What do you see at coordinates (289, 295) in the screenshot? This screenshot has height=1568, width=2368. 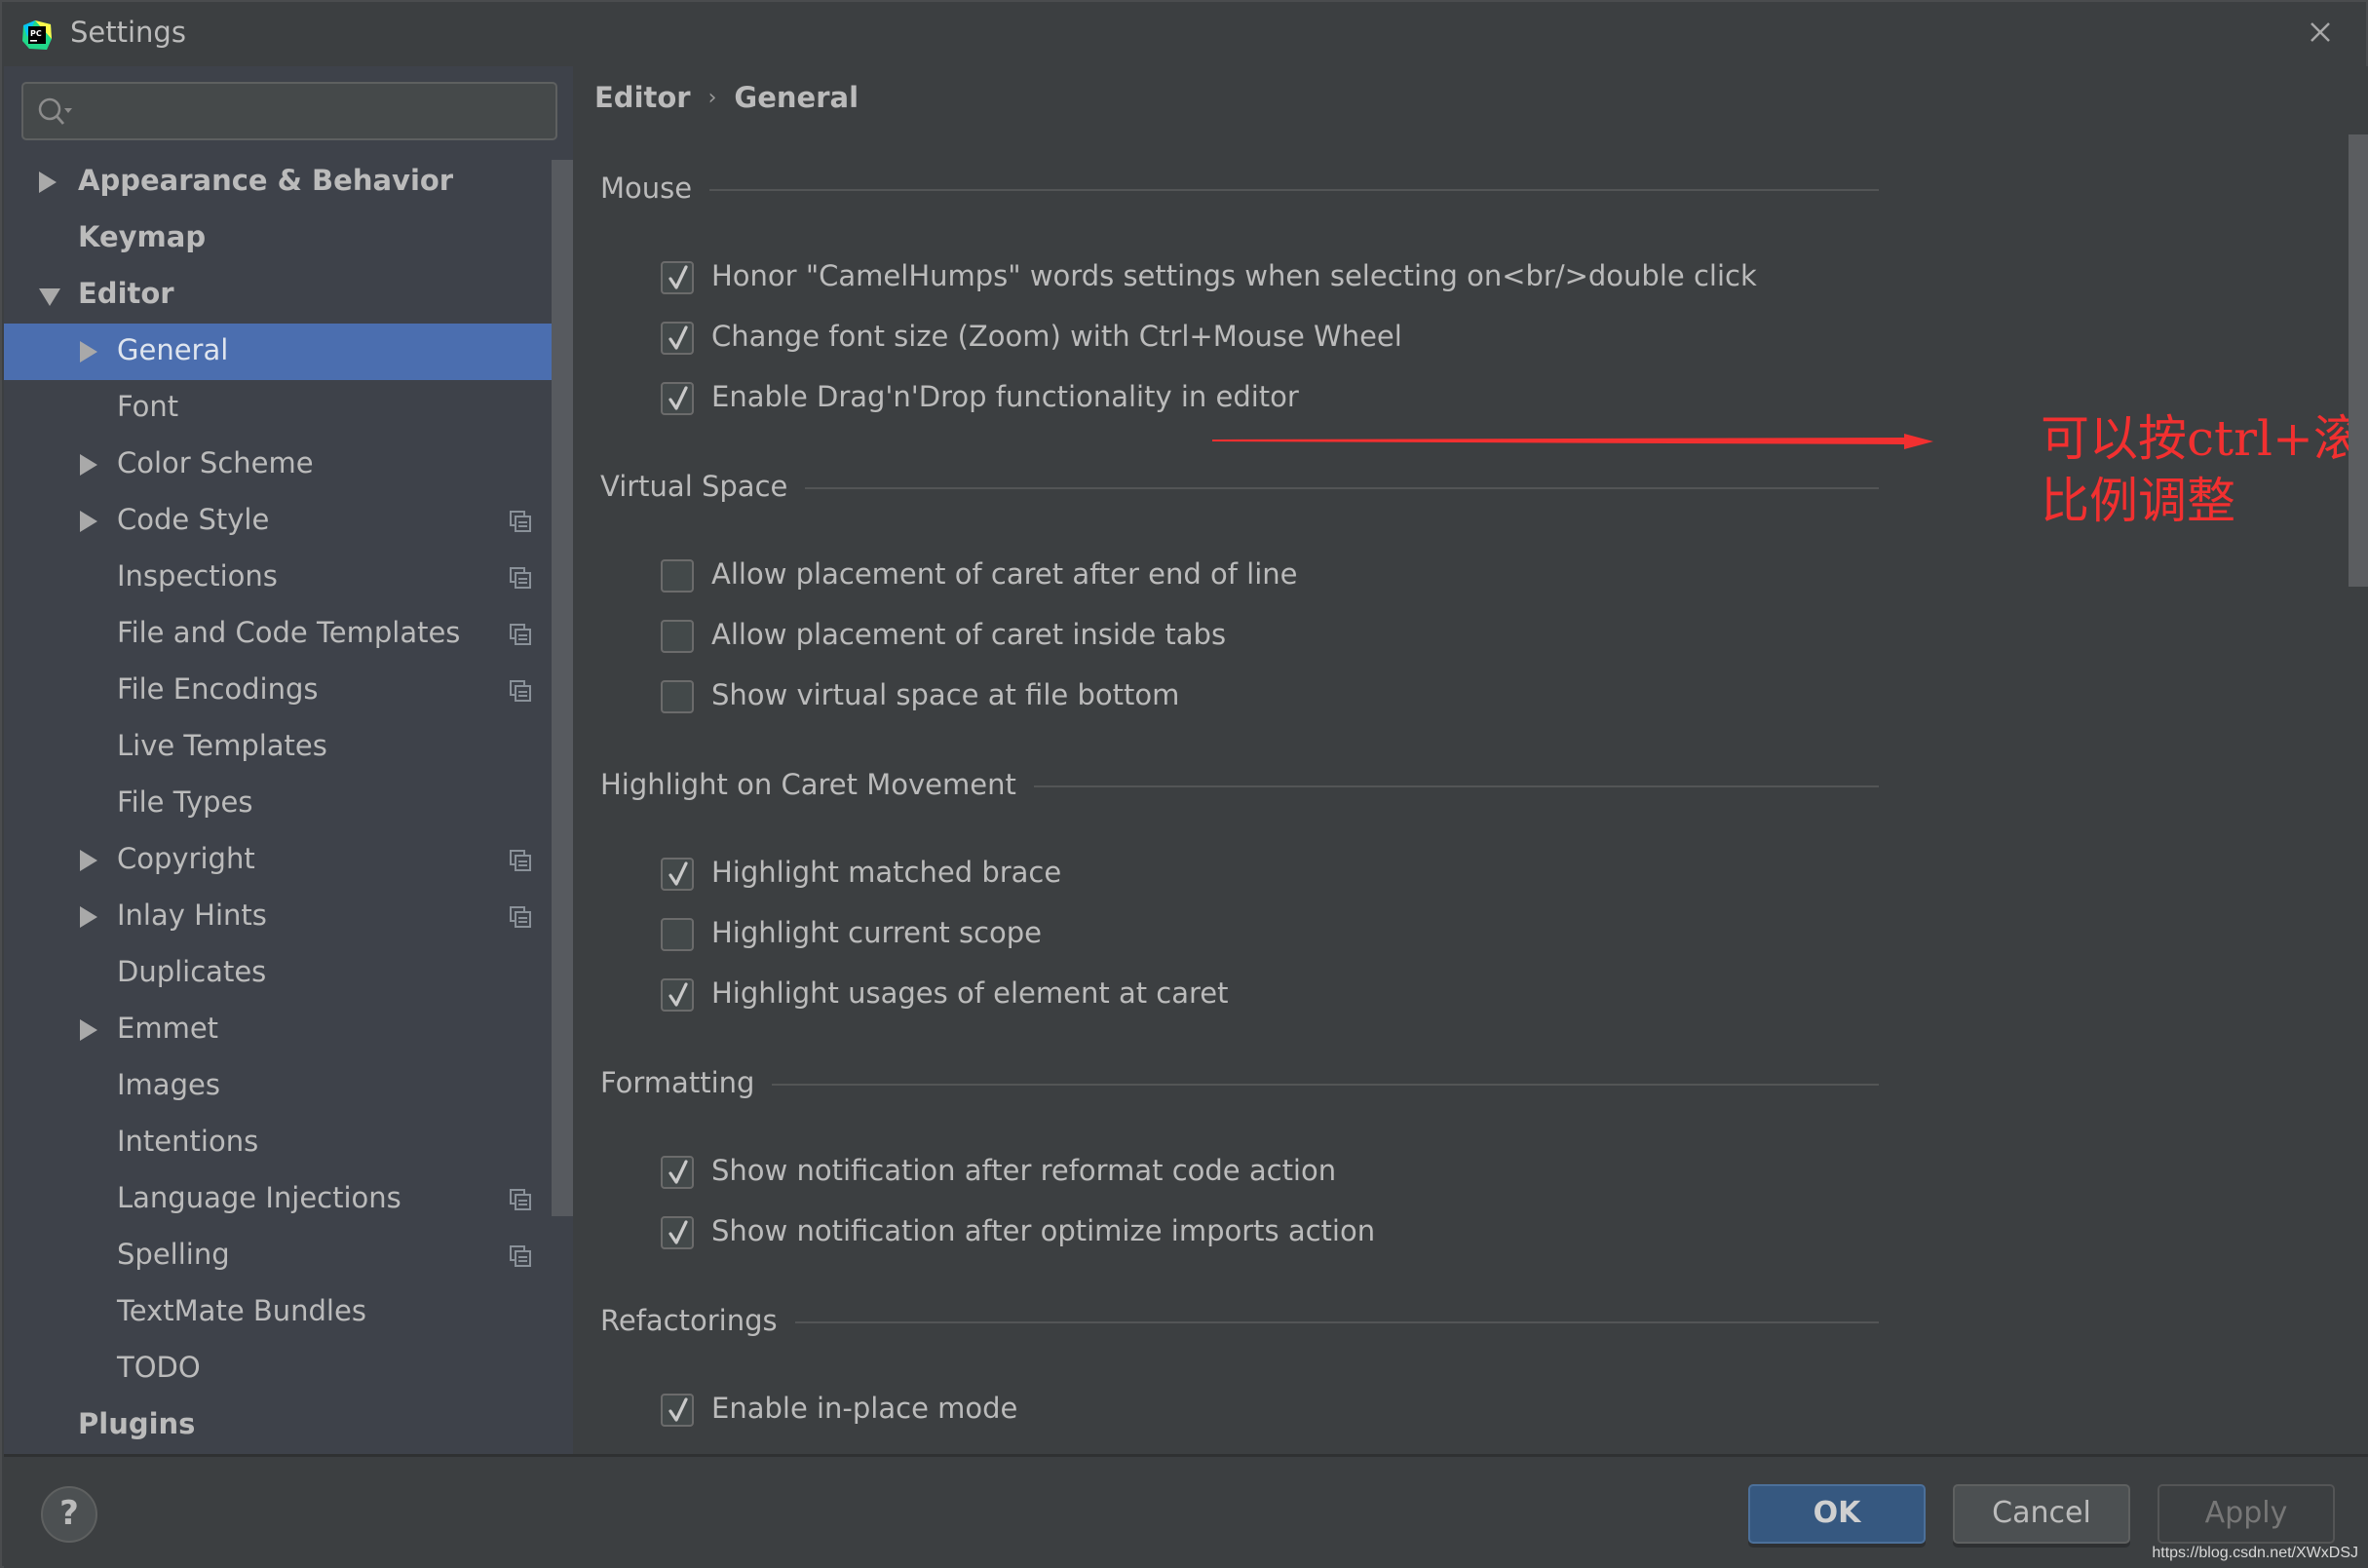 I see `sidebar-item-editor: Editor` at bounding box center [289, 295].